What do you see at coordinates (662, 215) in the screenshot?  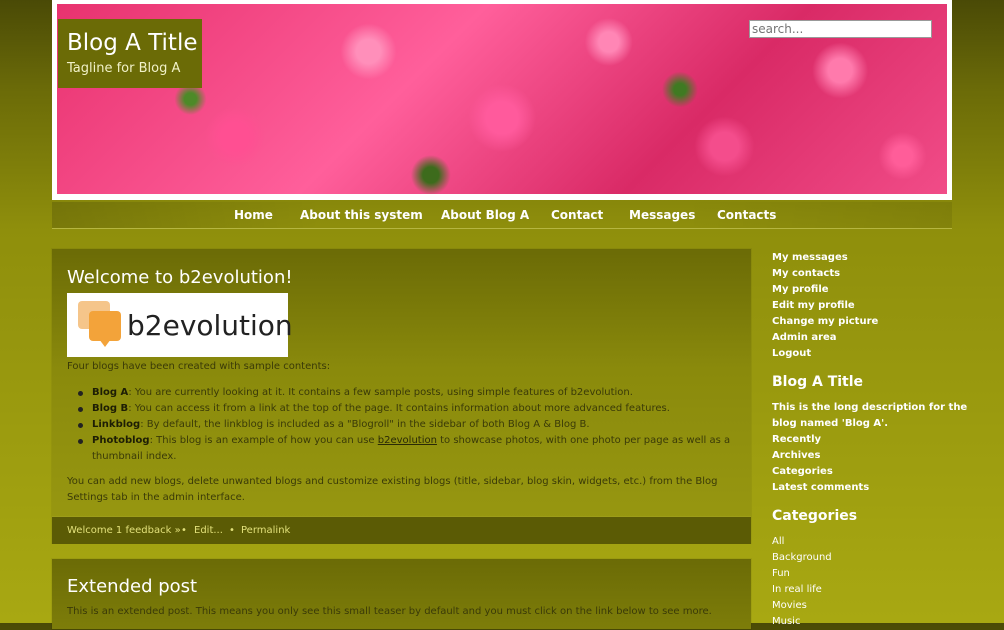 I see `nav-messages: Messages` at bounding box center [662, 215].